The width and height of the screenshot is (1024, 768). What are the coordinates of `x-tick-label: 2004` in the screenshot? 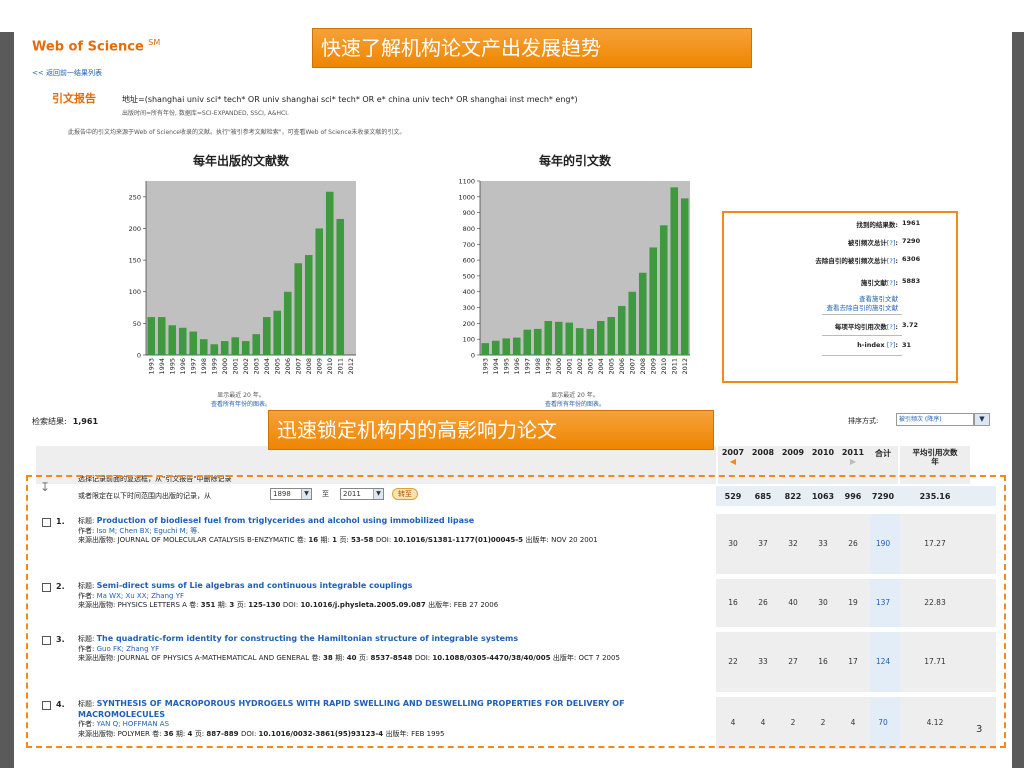 It's located at (267, 366).